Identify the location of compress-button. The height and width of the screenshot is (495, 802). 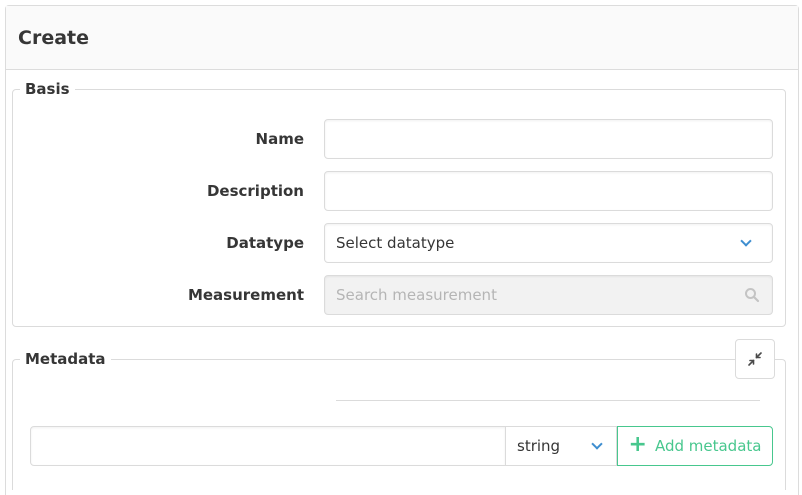
(755, 359).